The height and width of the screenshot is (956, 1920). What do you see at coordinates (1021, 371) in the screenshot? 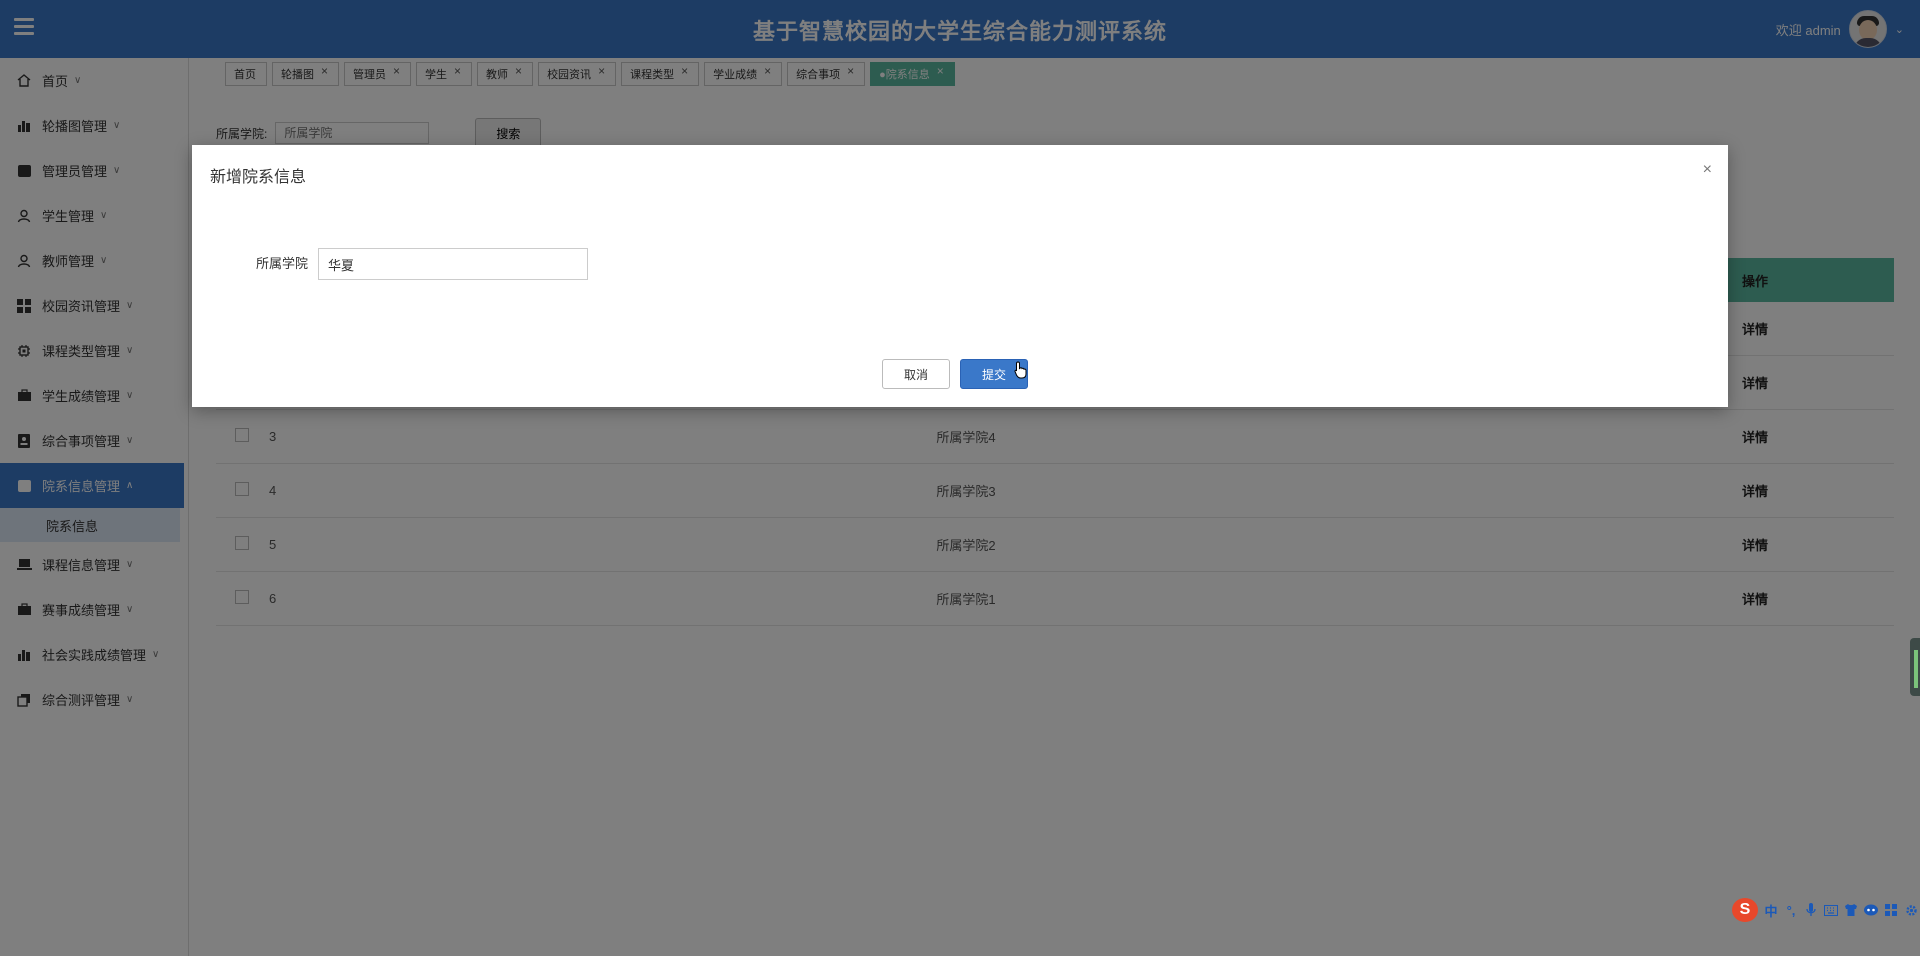
I see `hand-cursor-icon` at bounding box center [1021, 371].